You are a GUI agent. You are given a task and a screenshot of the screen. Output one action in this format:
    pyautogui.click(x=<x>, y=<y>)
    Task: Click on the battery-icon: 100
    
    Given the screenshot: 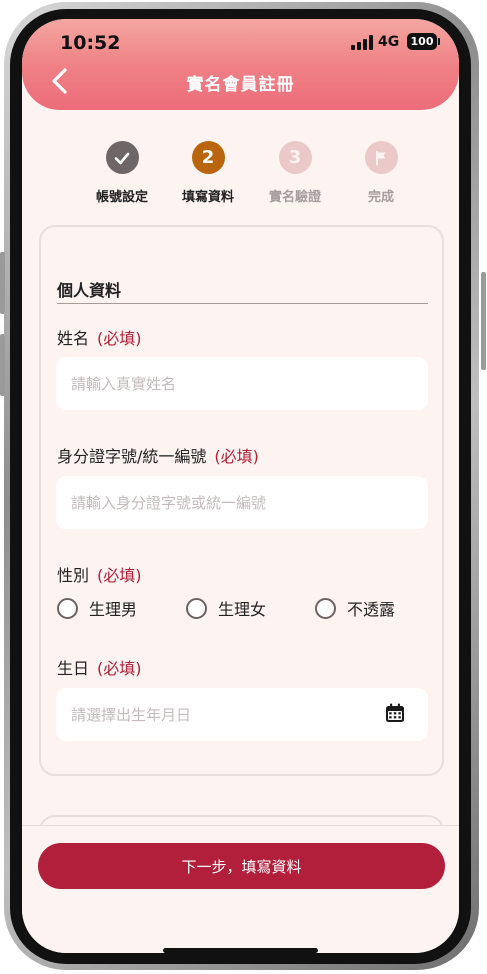 What is the action you would take?
    pyautogui.click(x=423, y=41)
    